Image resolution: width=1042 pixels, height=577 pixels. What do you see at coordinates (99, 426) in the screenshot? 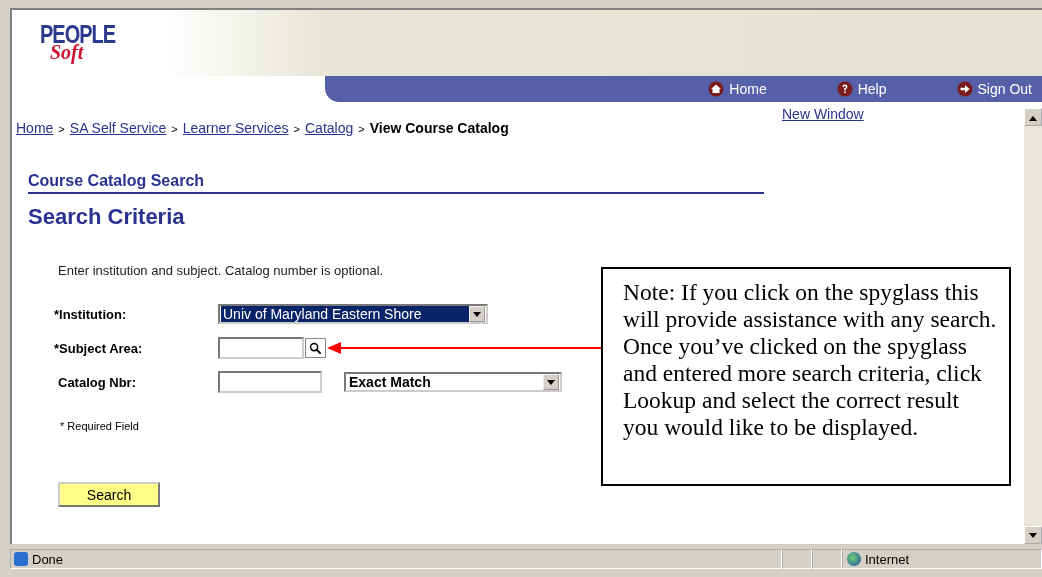
I see `required-note: * Required Field` at bounding box center [99, 426].